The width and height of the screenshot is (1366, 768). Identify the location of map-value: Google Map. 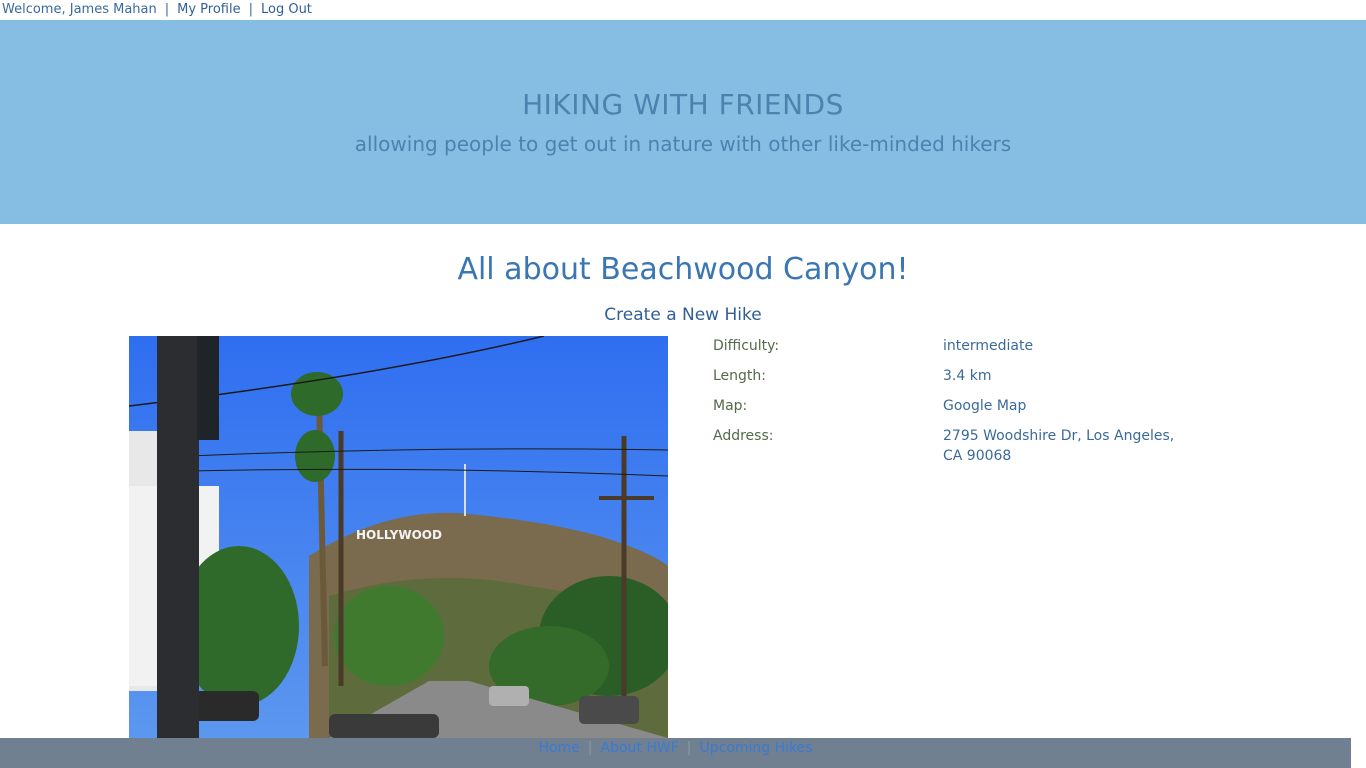
(1068, 406).